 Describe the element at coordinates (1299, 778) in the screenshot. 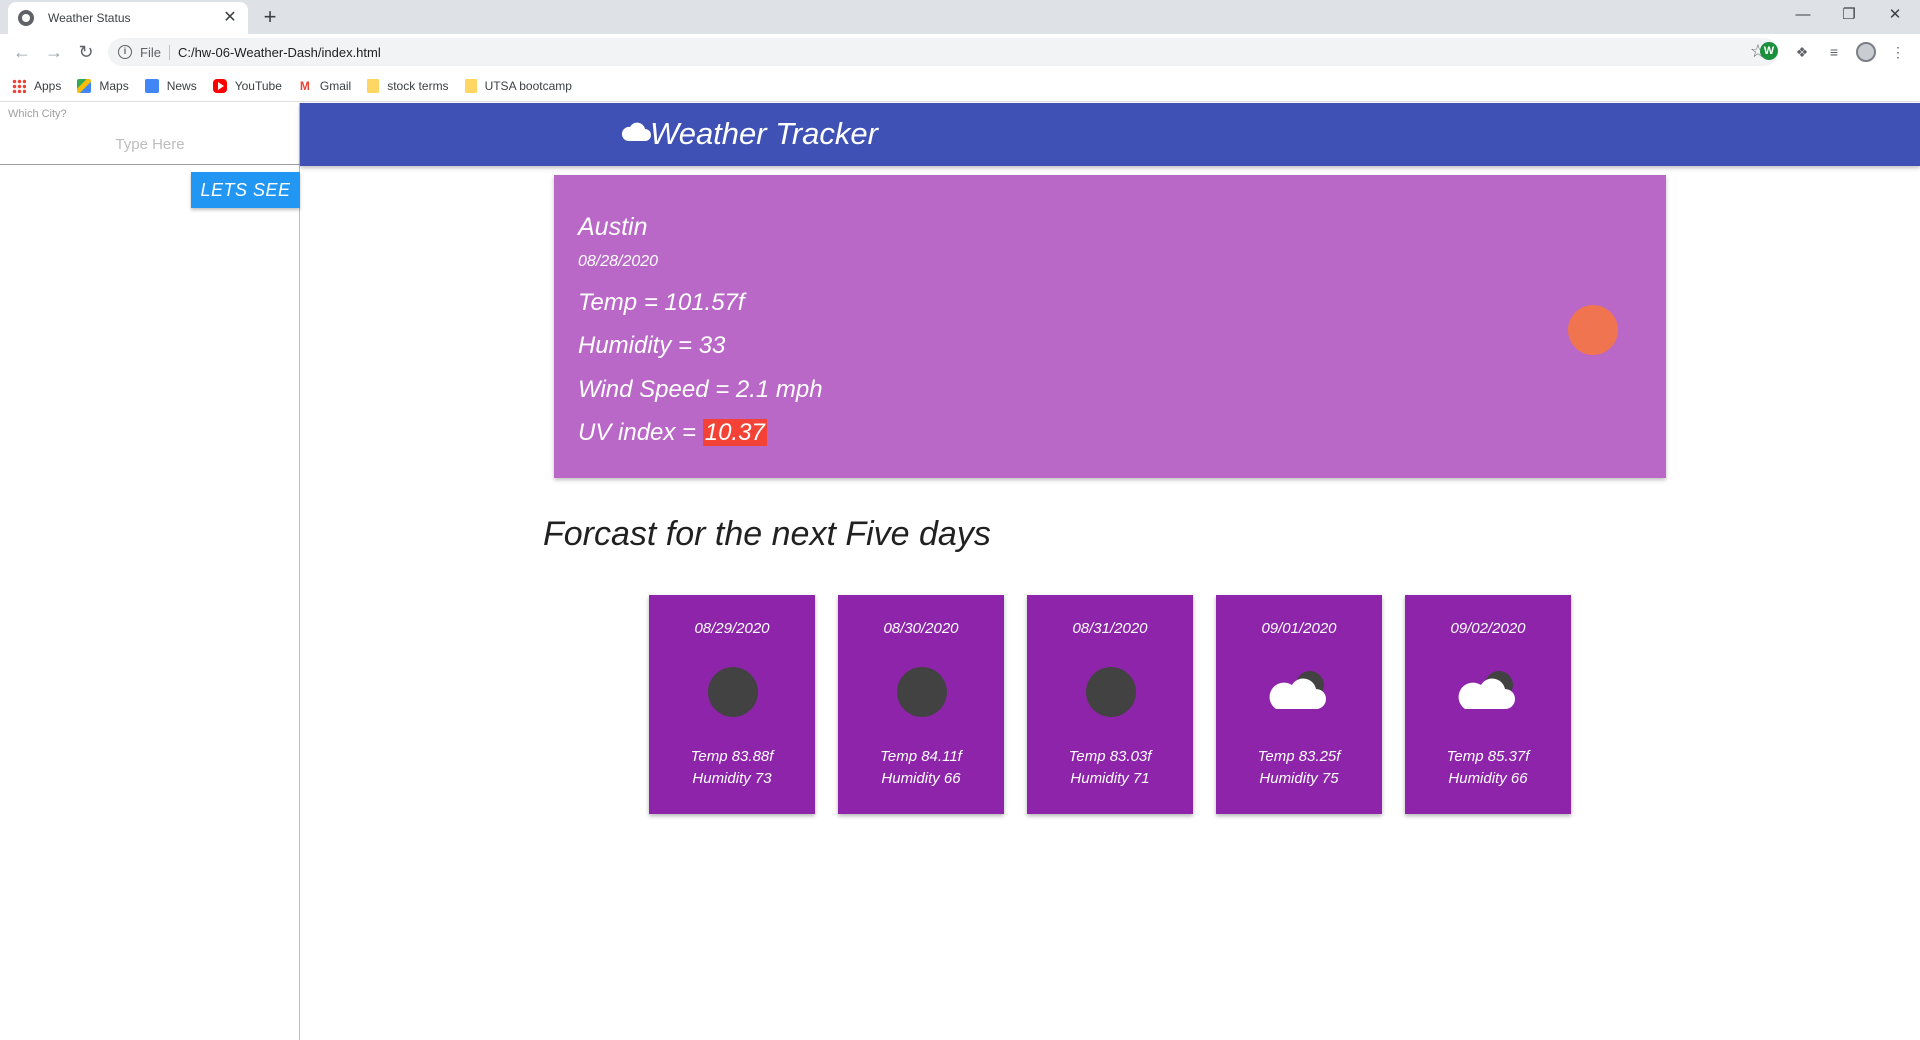

I see `forecast-humidity: Humidity 75` at that location.